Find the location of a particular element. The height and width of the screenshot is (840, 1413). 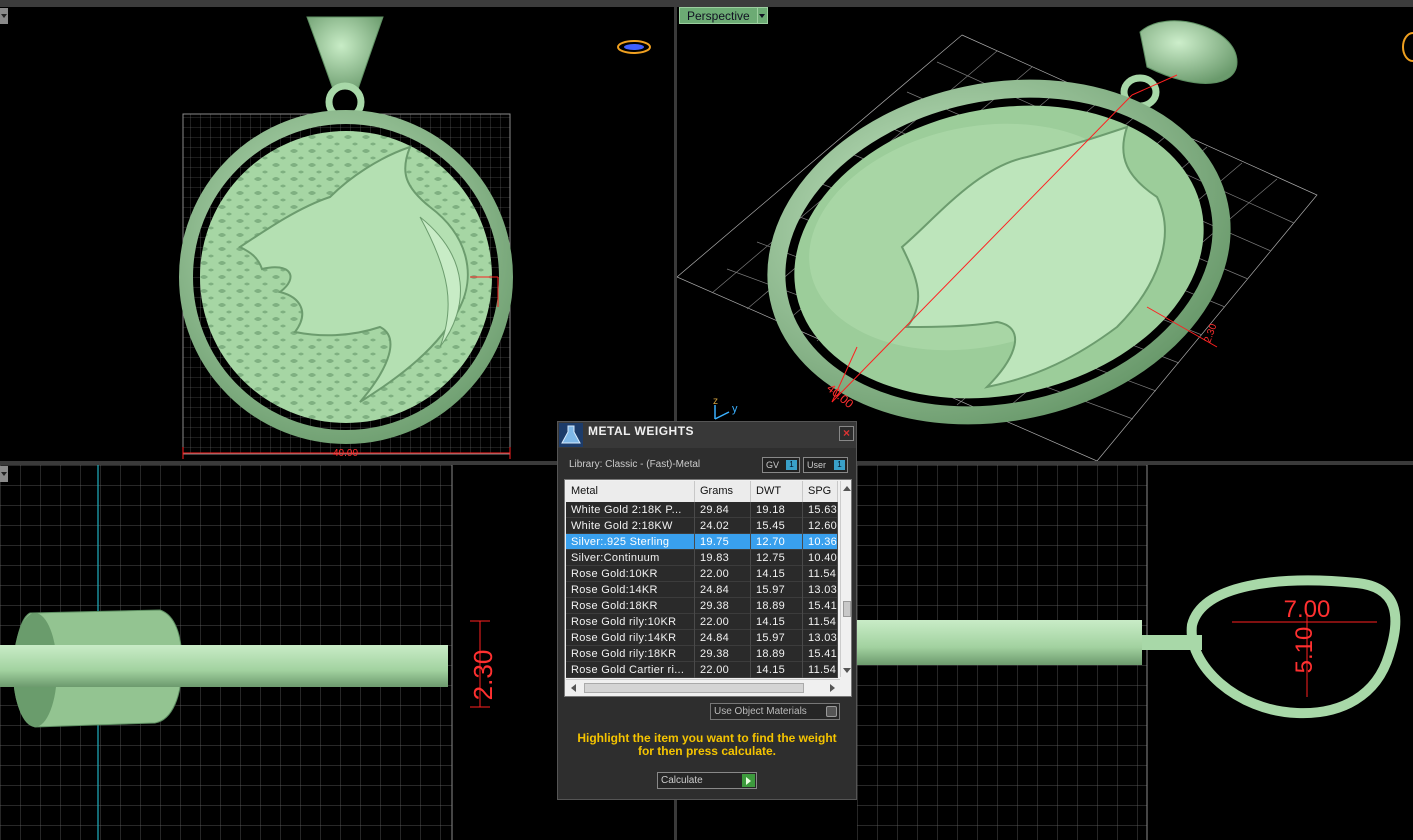

table-header: Metal Grams DWT SPG is located at coordinates (702, 491).